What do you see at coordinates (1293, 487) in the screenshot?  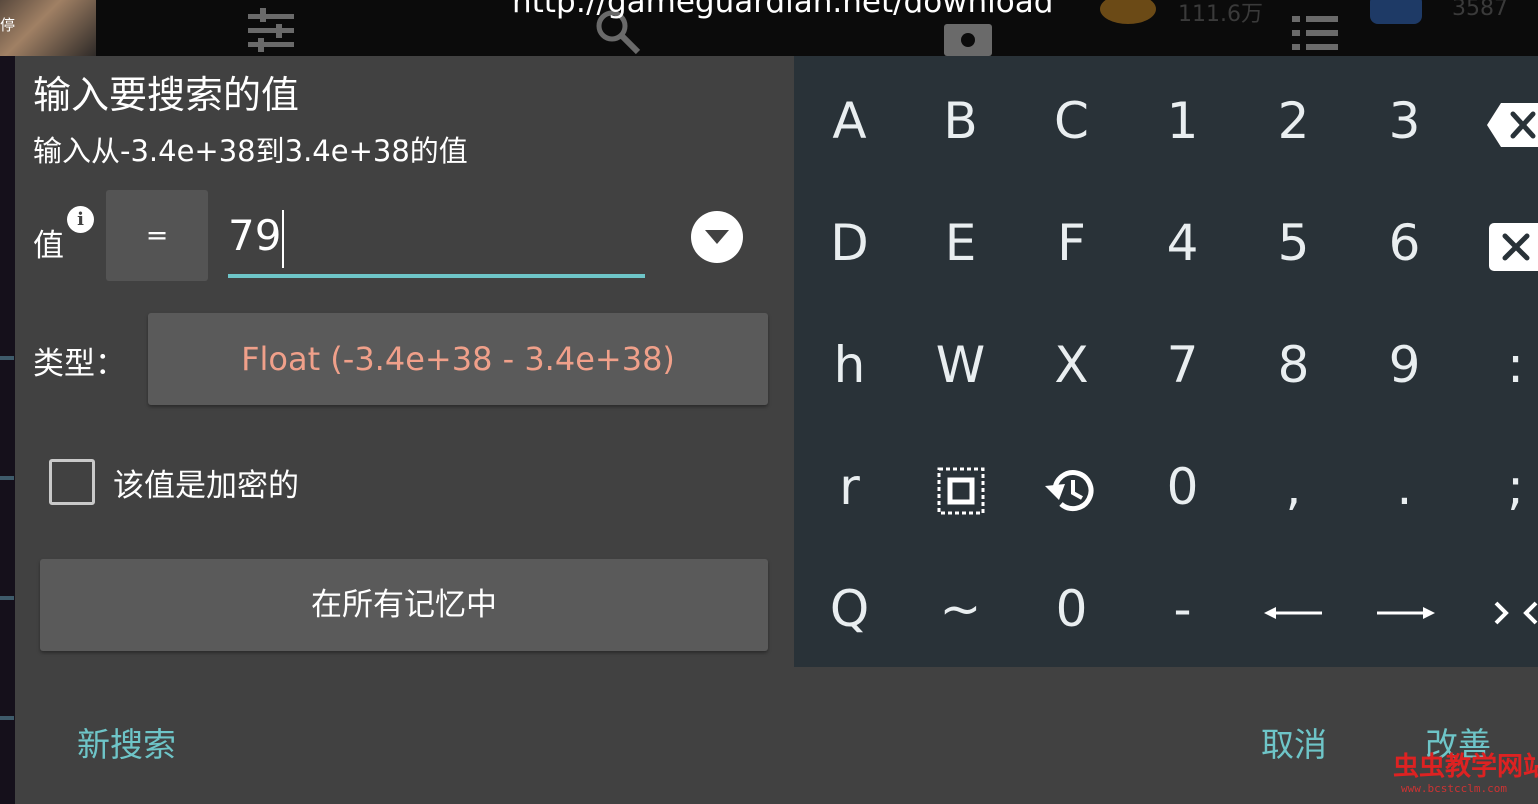 I see `key: ,` at bounding box center [1293, 487].